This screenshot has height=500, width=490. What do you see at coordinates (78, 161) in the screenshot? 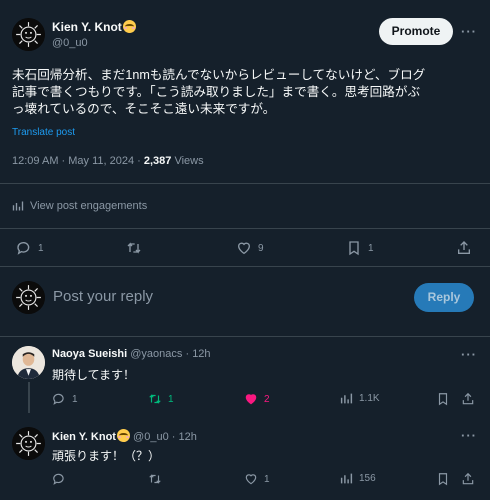
I see `tweet-timestamp: 12:09 AM · May 11, 2024 ·` at bounding box center [78, 161].